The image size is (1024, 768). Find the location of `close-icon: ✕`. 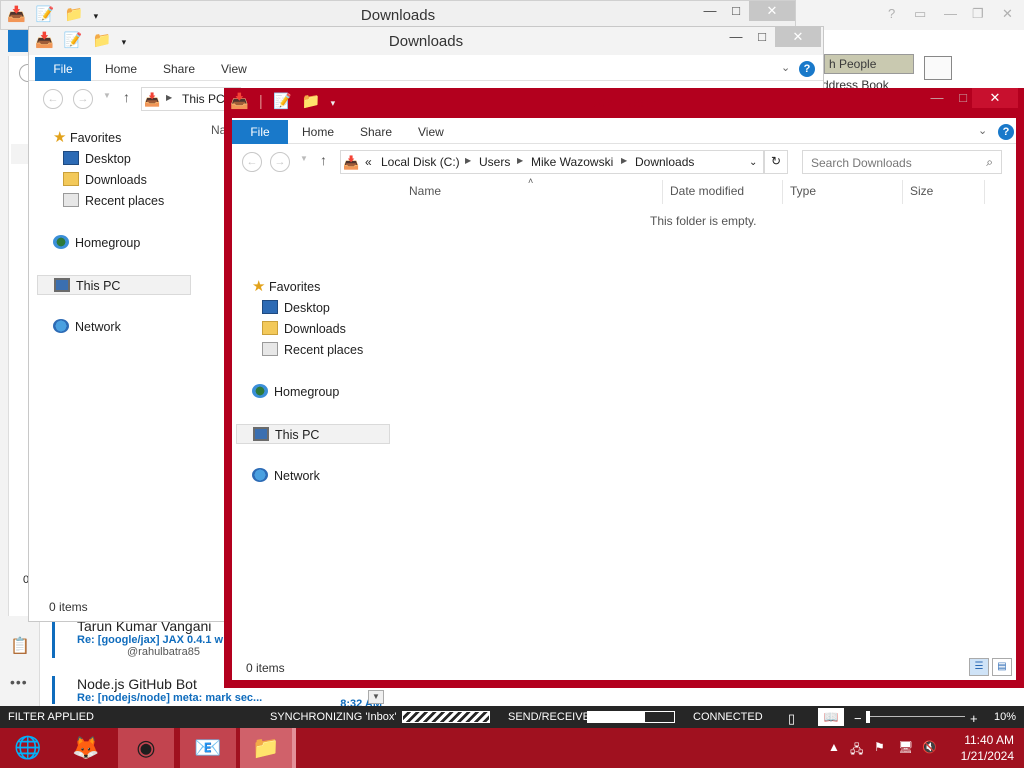

close-icon: ✕ is located at coordinates (1007, 14).